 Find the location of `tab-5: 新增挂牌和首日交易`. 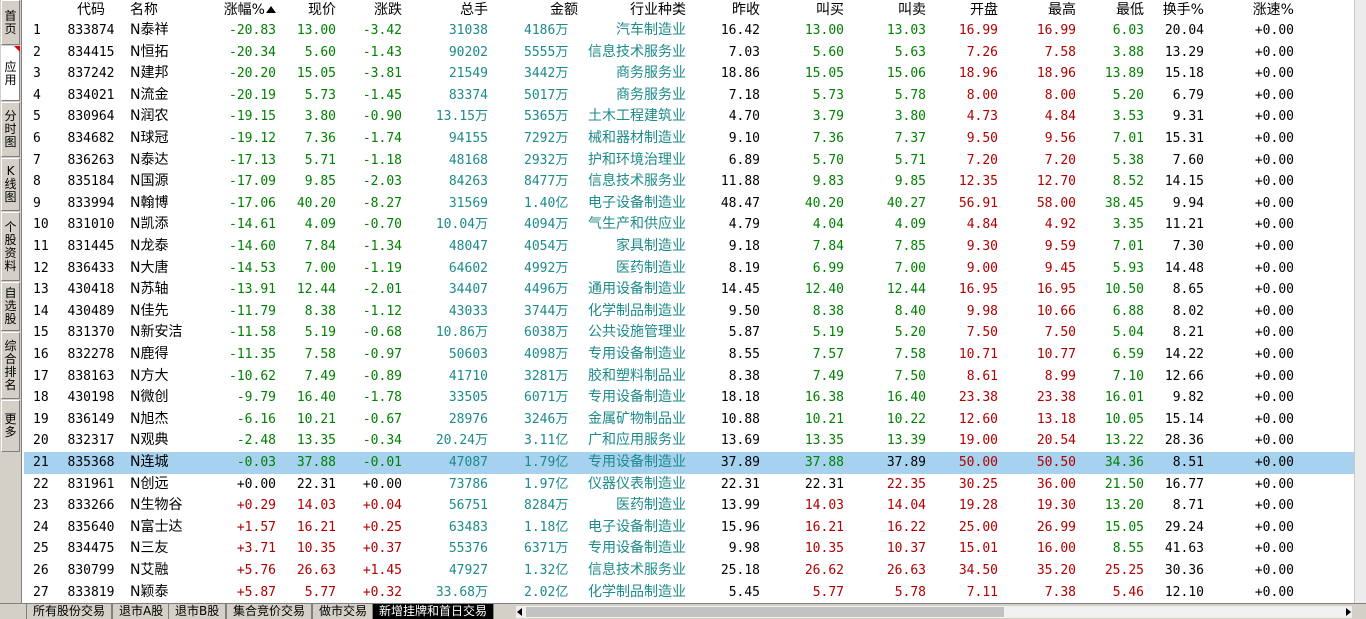

tab-5: 新增挂牌和首日交易 is located at coordinates (433, 611).